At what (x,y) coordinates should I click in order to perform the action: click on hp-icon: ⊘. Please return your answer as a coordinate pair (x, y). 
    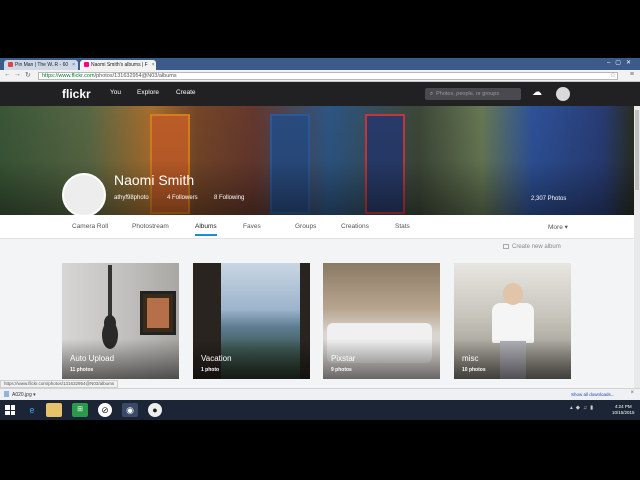
    Looking at the image, I should click on (105, 410).